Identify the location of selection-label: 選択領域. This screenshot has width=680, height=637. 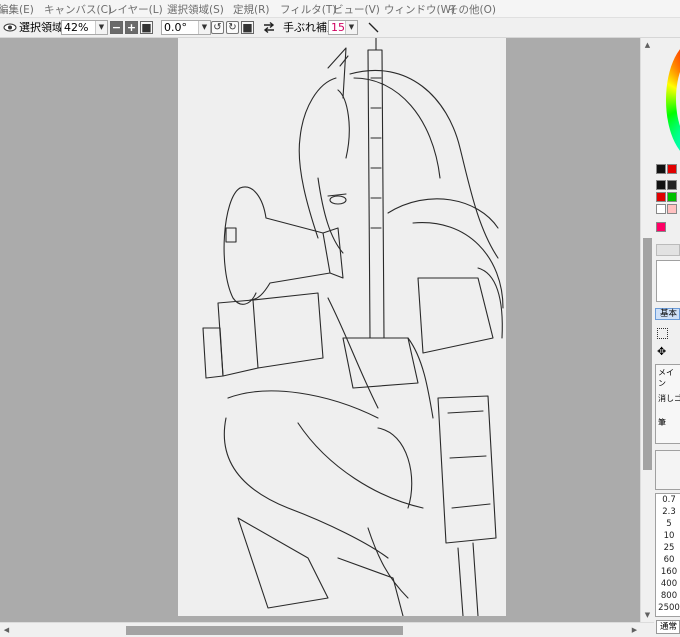
(41, 27).